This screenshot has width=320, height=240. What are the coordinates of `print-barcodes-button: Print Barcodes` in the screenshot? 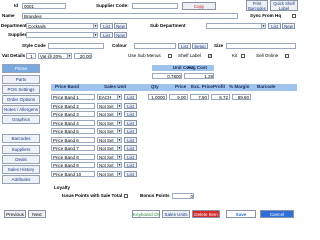 It's located at (257, 5).